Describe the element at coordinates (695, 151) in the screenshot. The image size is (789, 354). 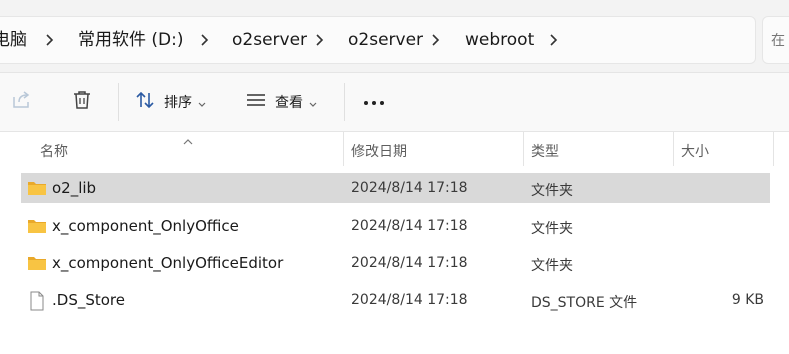
I see `column-header-size: 大小` at that location.